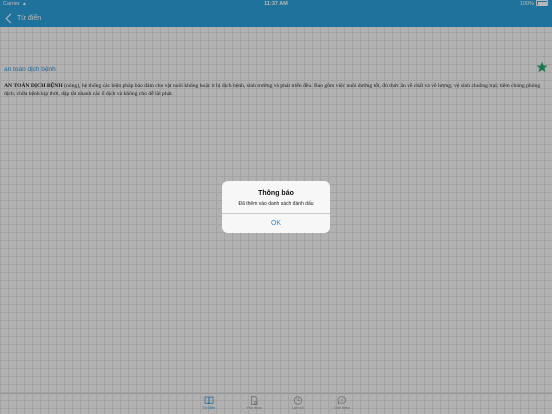 This screenshot has width=552, height=414. Describe the element at coordinates (276, 193) in the screenshot. I see `alert-title: Thông báo` at that location.